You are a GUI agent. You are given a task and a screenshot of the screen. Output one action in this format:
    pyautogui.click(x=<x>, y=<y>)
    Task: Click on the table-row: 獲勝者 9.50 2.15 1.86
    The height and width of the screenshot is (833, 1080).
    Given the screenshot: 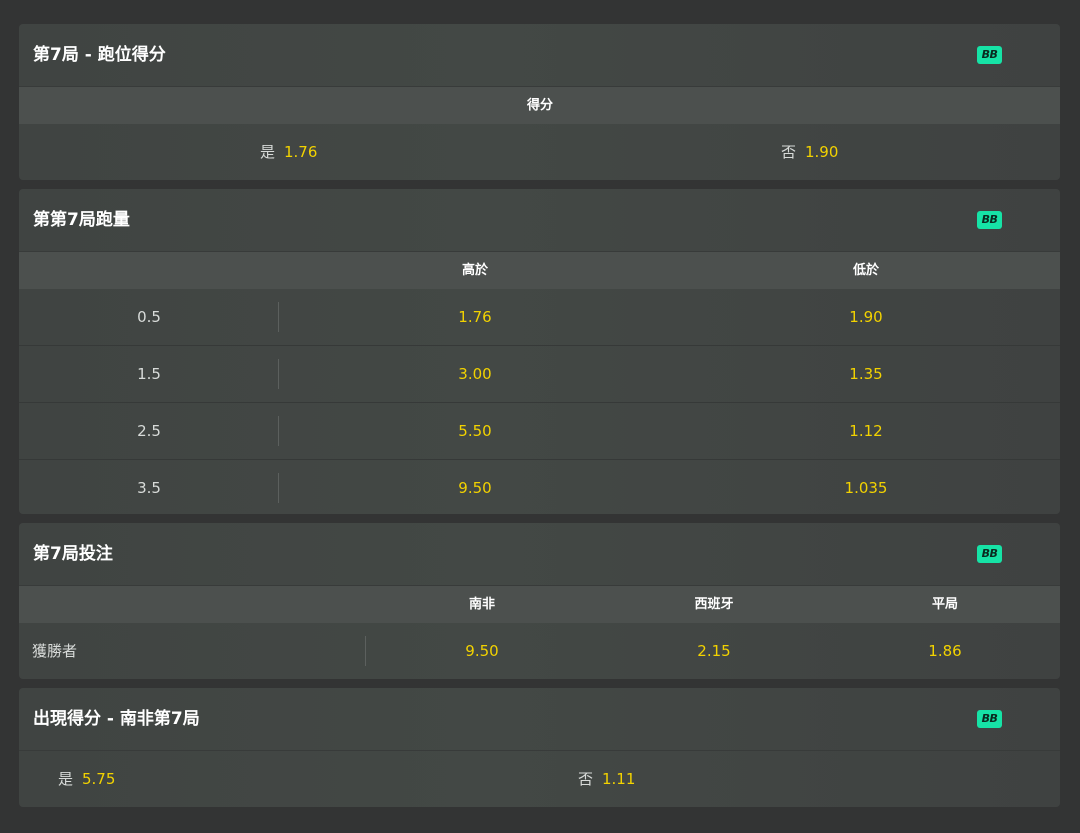 What is the action you would take?
    pyautogui.click(x=539, y=651)
    